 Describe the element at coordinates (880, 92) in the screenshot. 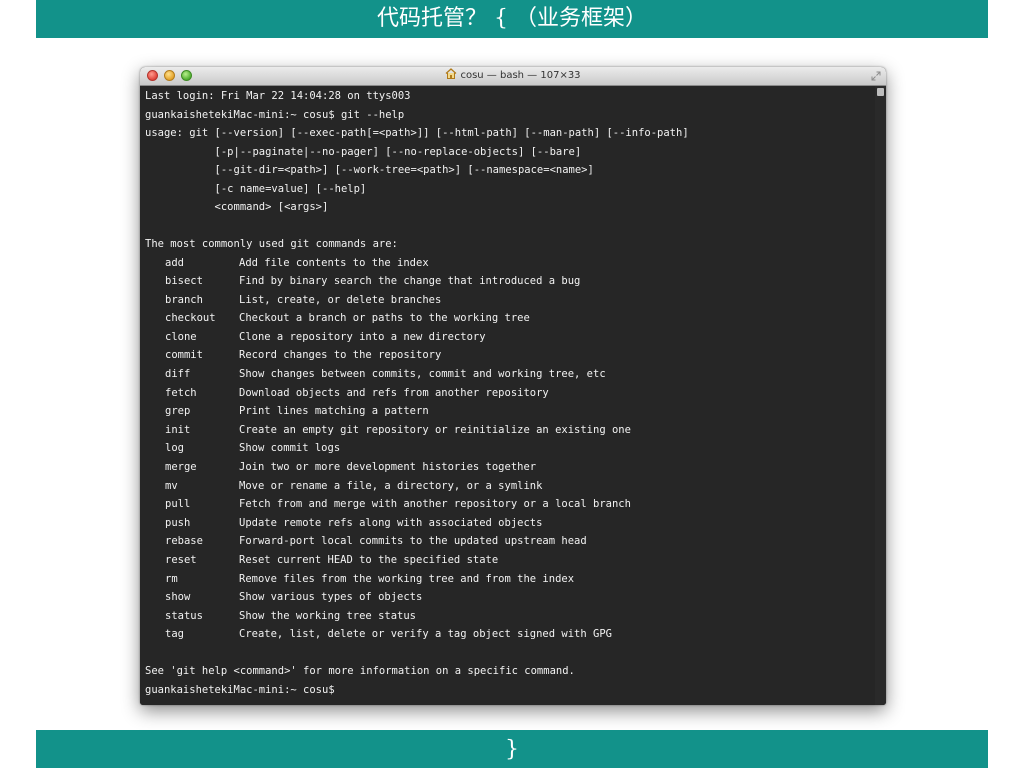

I see `scrollbar-thumb` at that location.